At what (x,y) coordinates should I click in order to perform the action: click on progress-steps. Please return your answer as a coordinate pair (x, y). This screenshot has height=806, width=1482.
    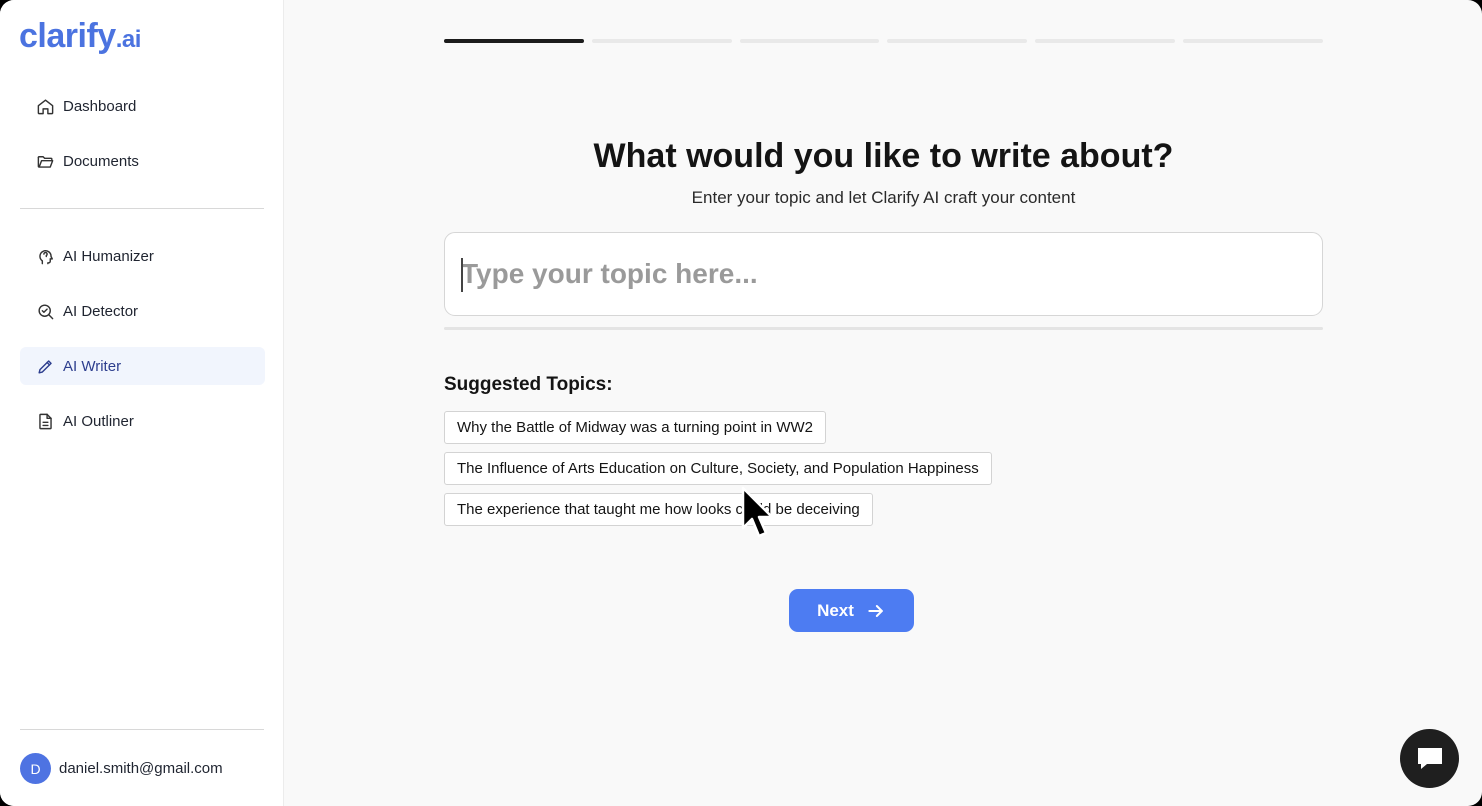
    Looking at the image, I should click on (883, 41).